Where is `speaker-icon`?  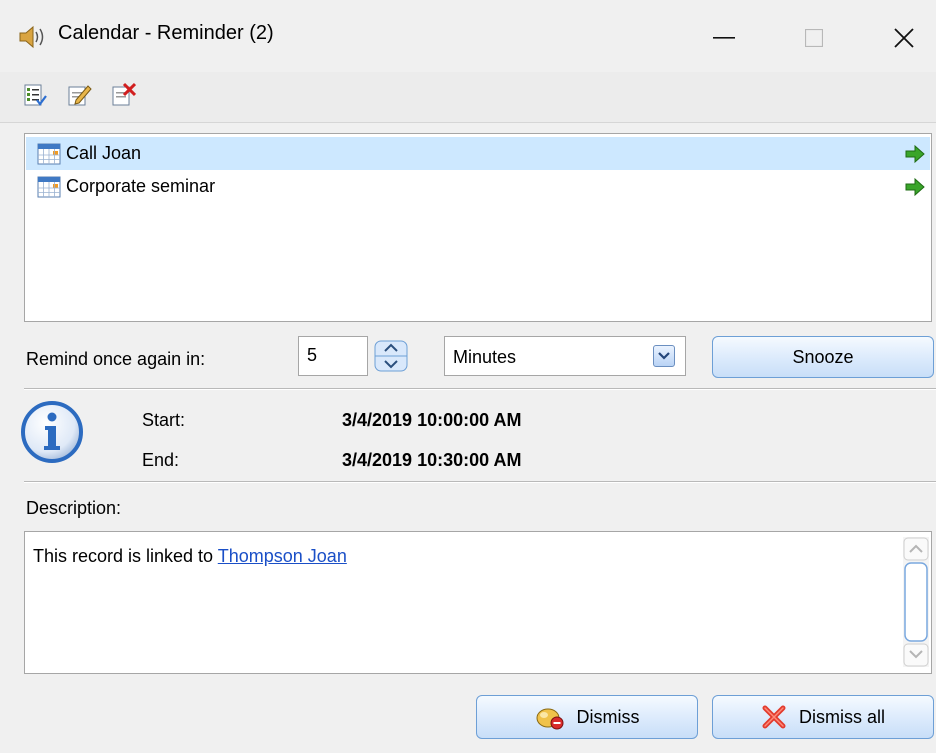
speaker-icon is located at coordinates (33, 37).